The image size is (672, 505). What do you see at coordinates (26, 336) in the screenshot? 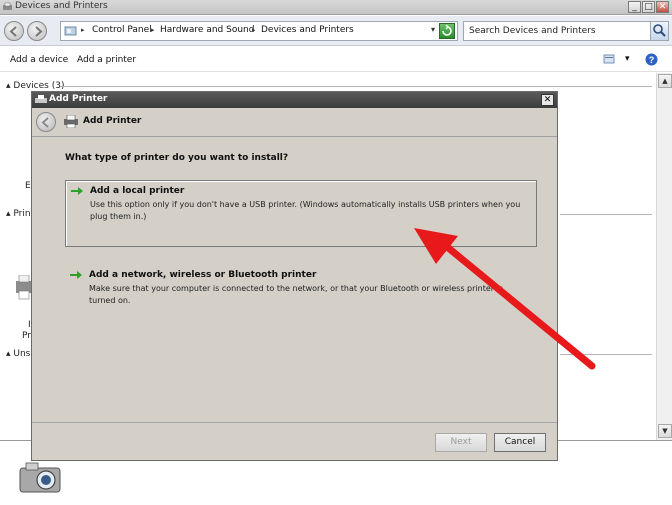
I see `printer-label-partial: Pr` at bounding box center [26, 336].